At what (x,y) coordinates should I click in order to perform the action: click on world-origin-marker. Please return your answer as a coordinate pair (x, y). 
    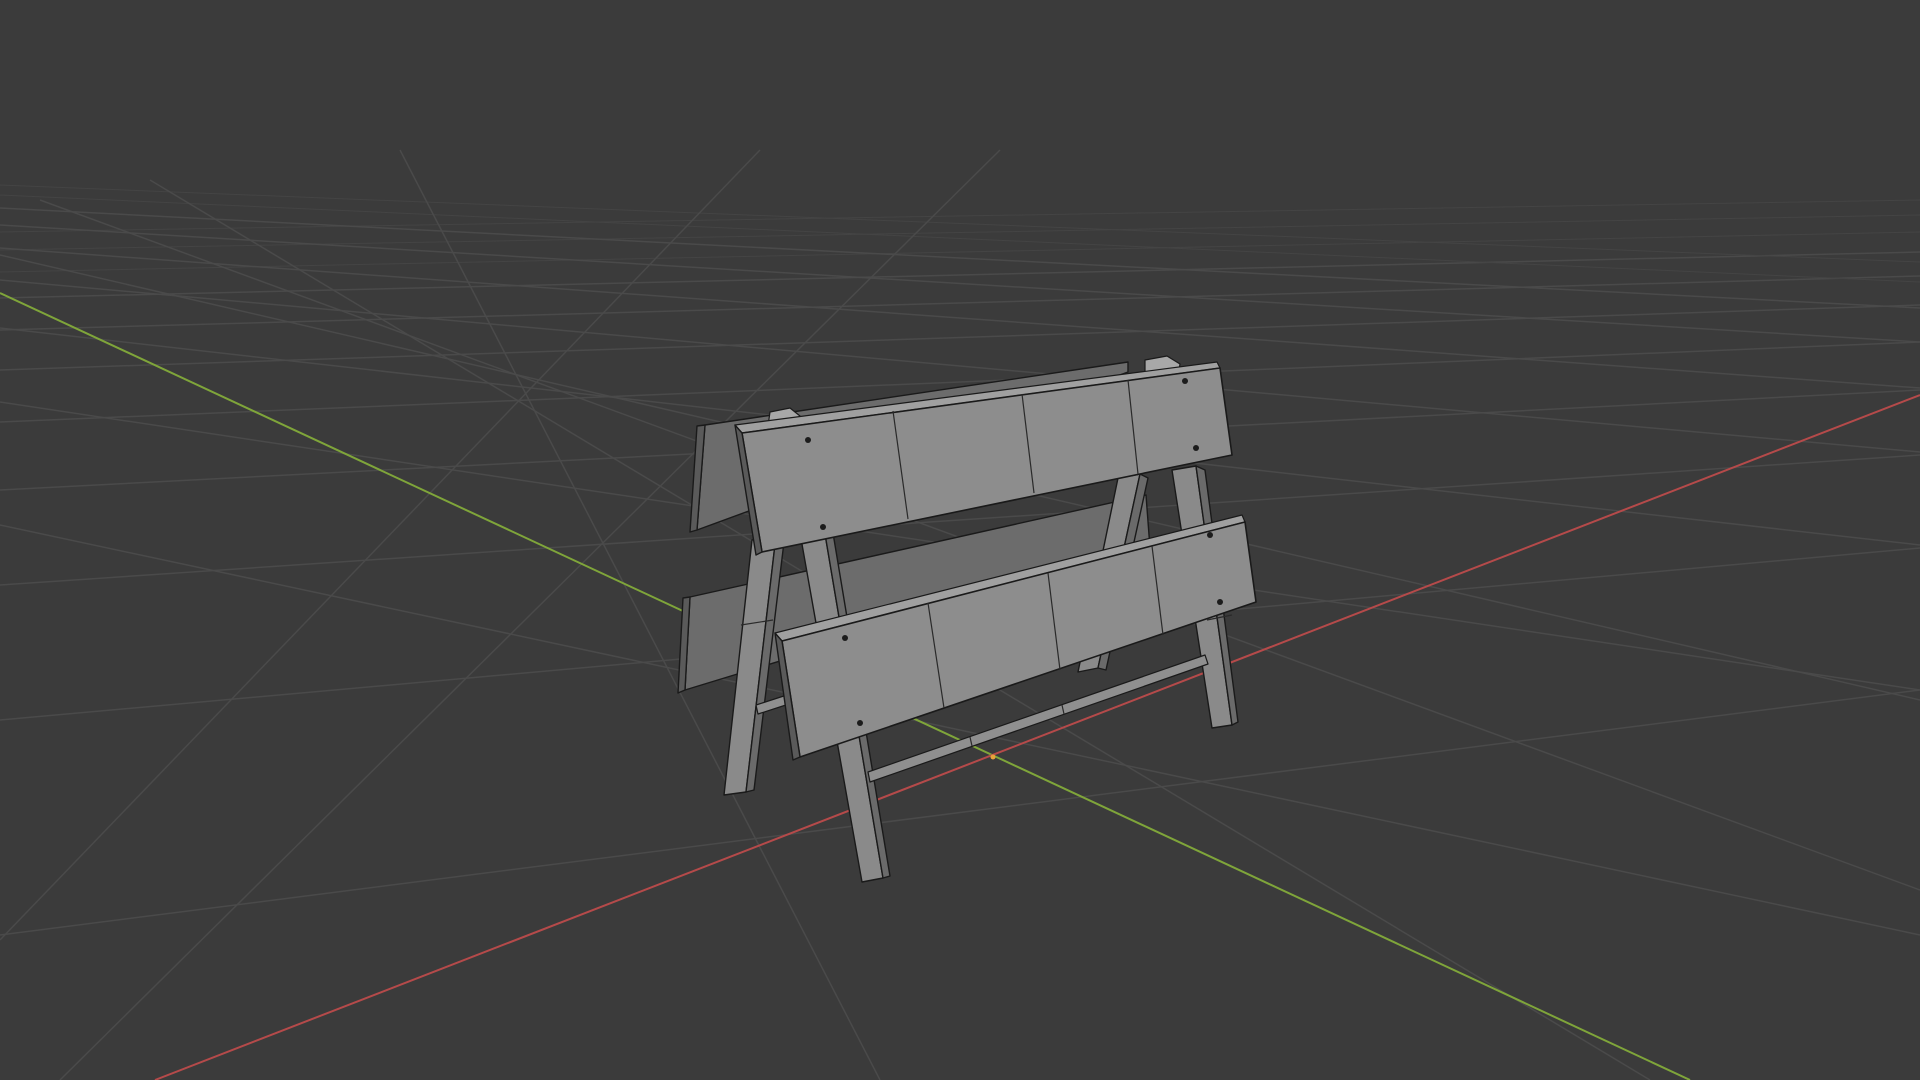
    Looking at the image, I should click on (993, 757).